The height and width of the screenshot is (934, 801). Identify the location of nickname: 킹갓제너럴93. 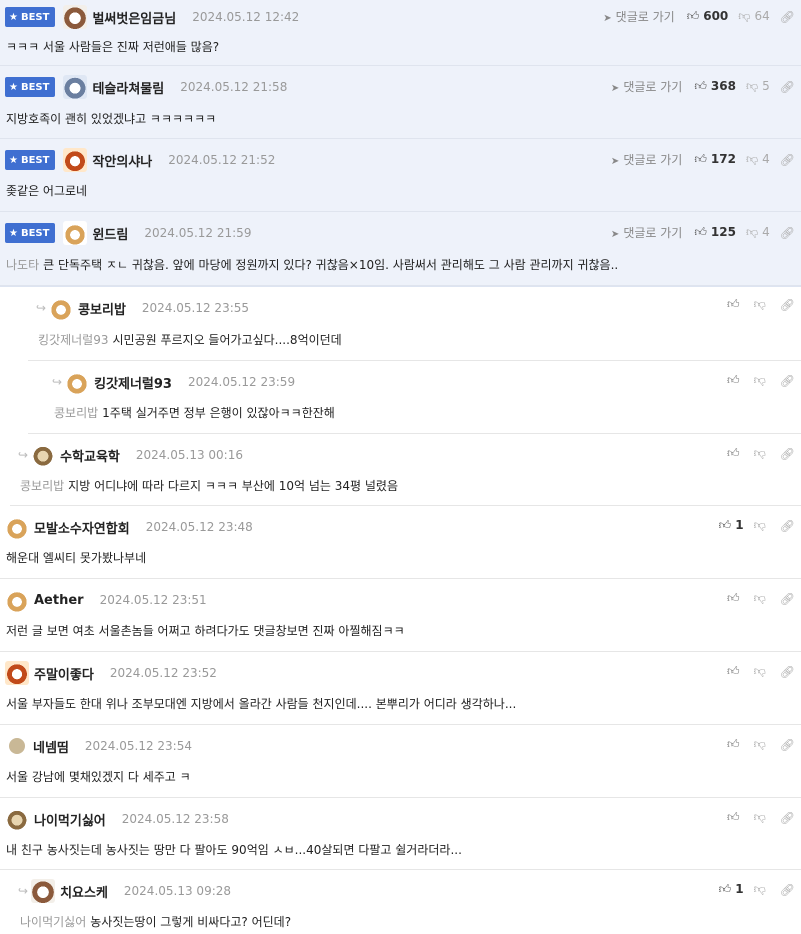
(133, 382).